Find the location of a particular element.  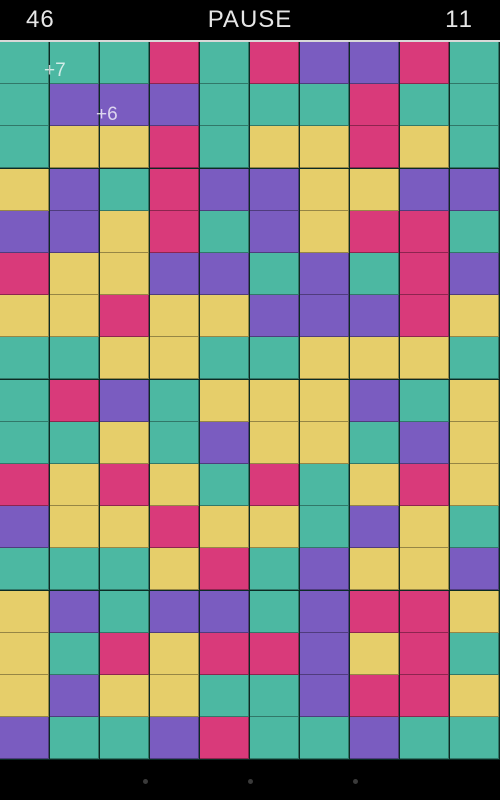

nav-back-icon is located at coordinates (145, 781).